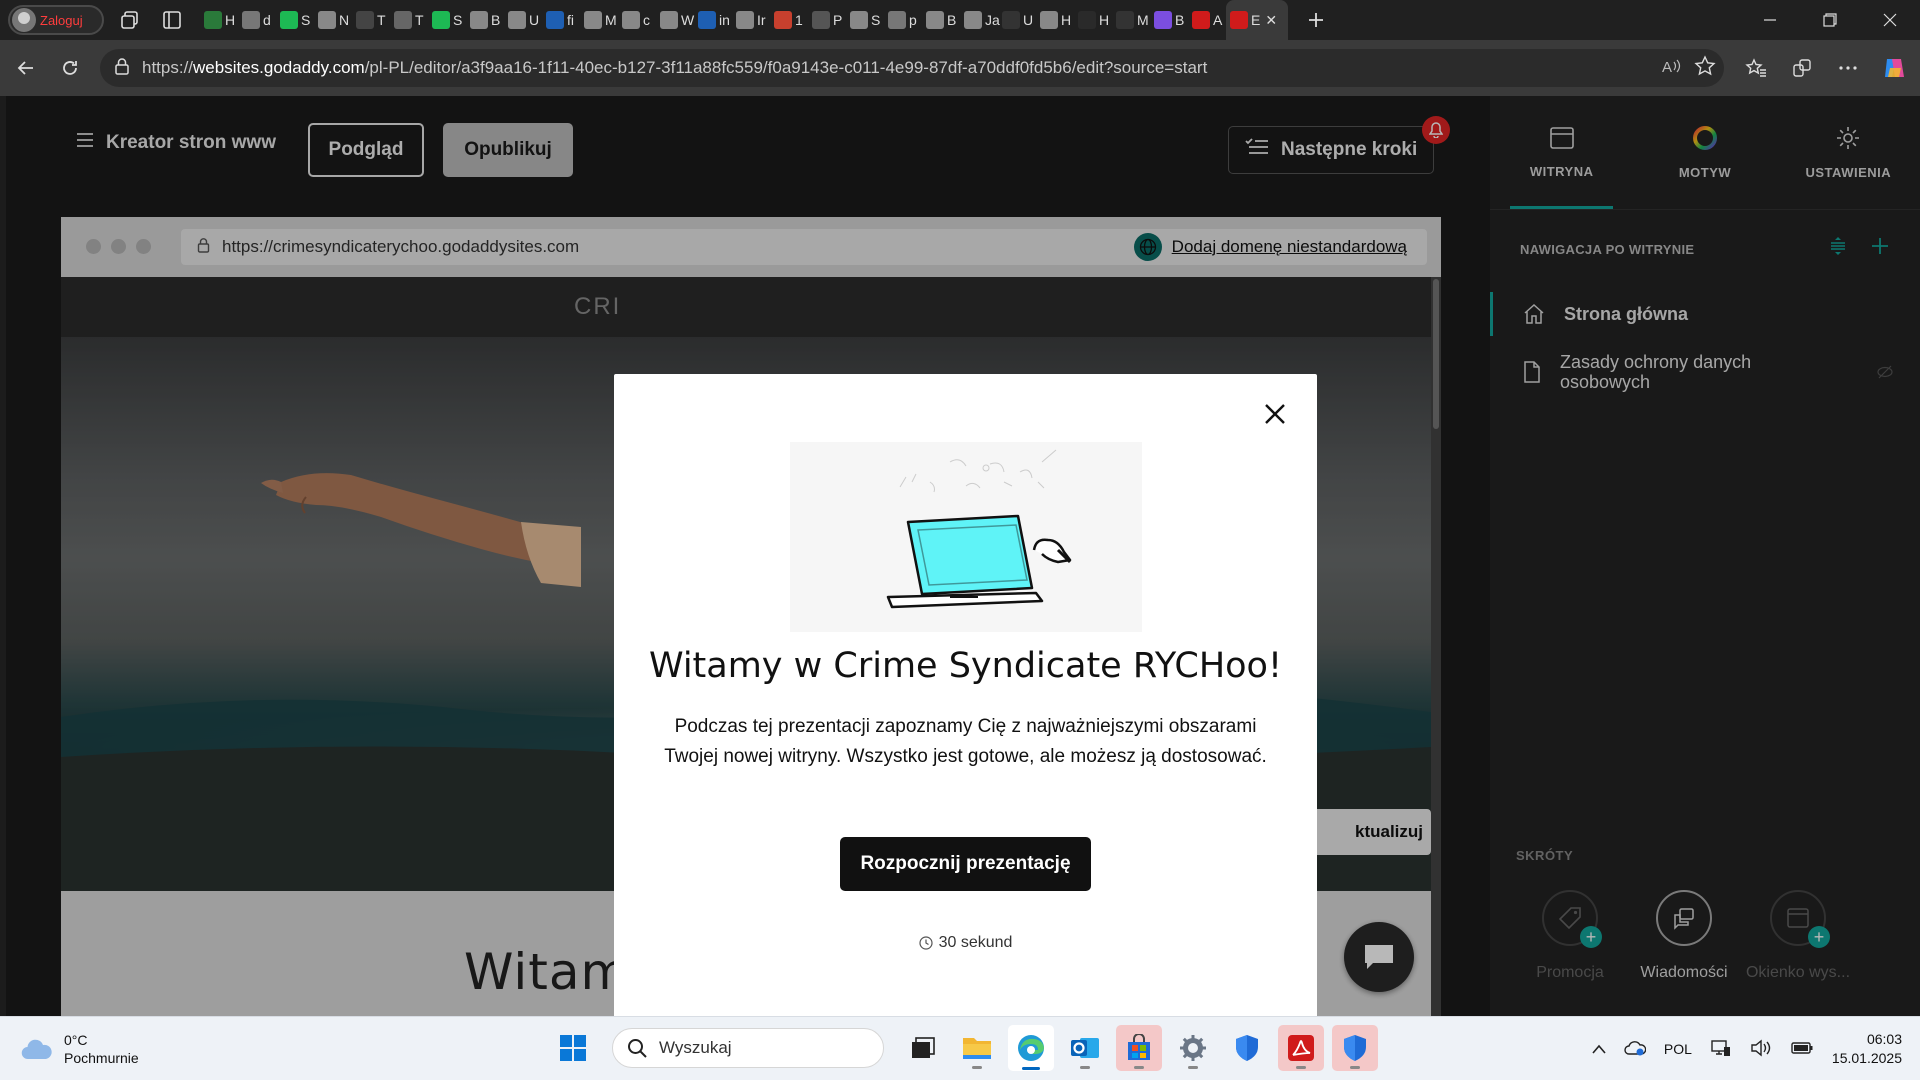  I want to click on browser-tab: in, so click(713, 20).